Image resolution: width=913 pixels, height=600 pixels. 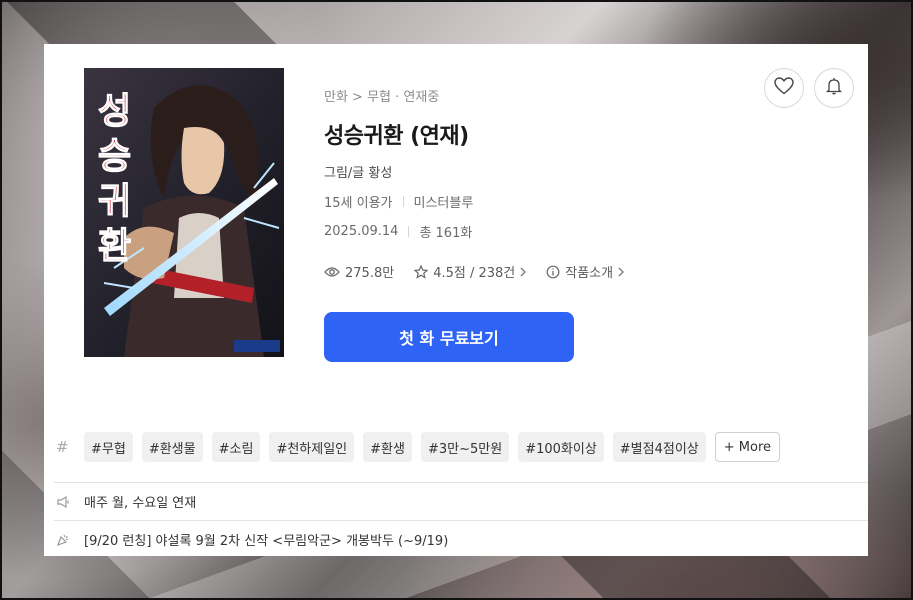 I want to click on intro-label: 작품소개, so click(x=589, y=273).